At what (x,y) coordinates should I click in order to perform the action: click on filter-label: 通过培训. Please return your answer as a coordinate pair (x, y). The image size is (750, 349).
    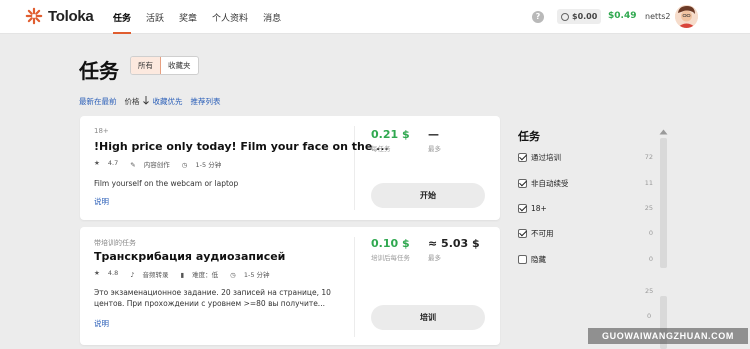
    Looking at the image, I should click on (546, 157).